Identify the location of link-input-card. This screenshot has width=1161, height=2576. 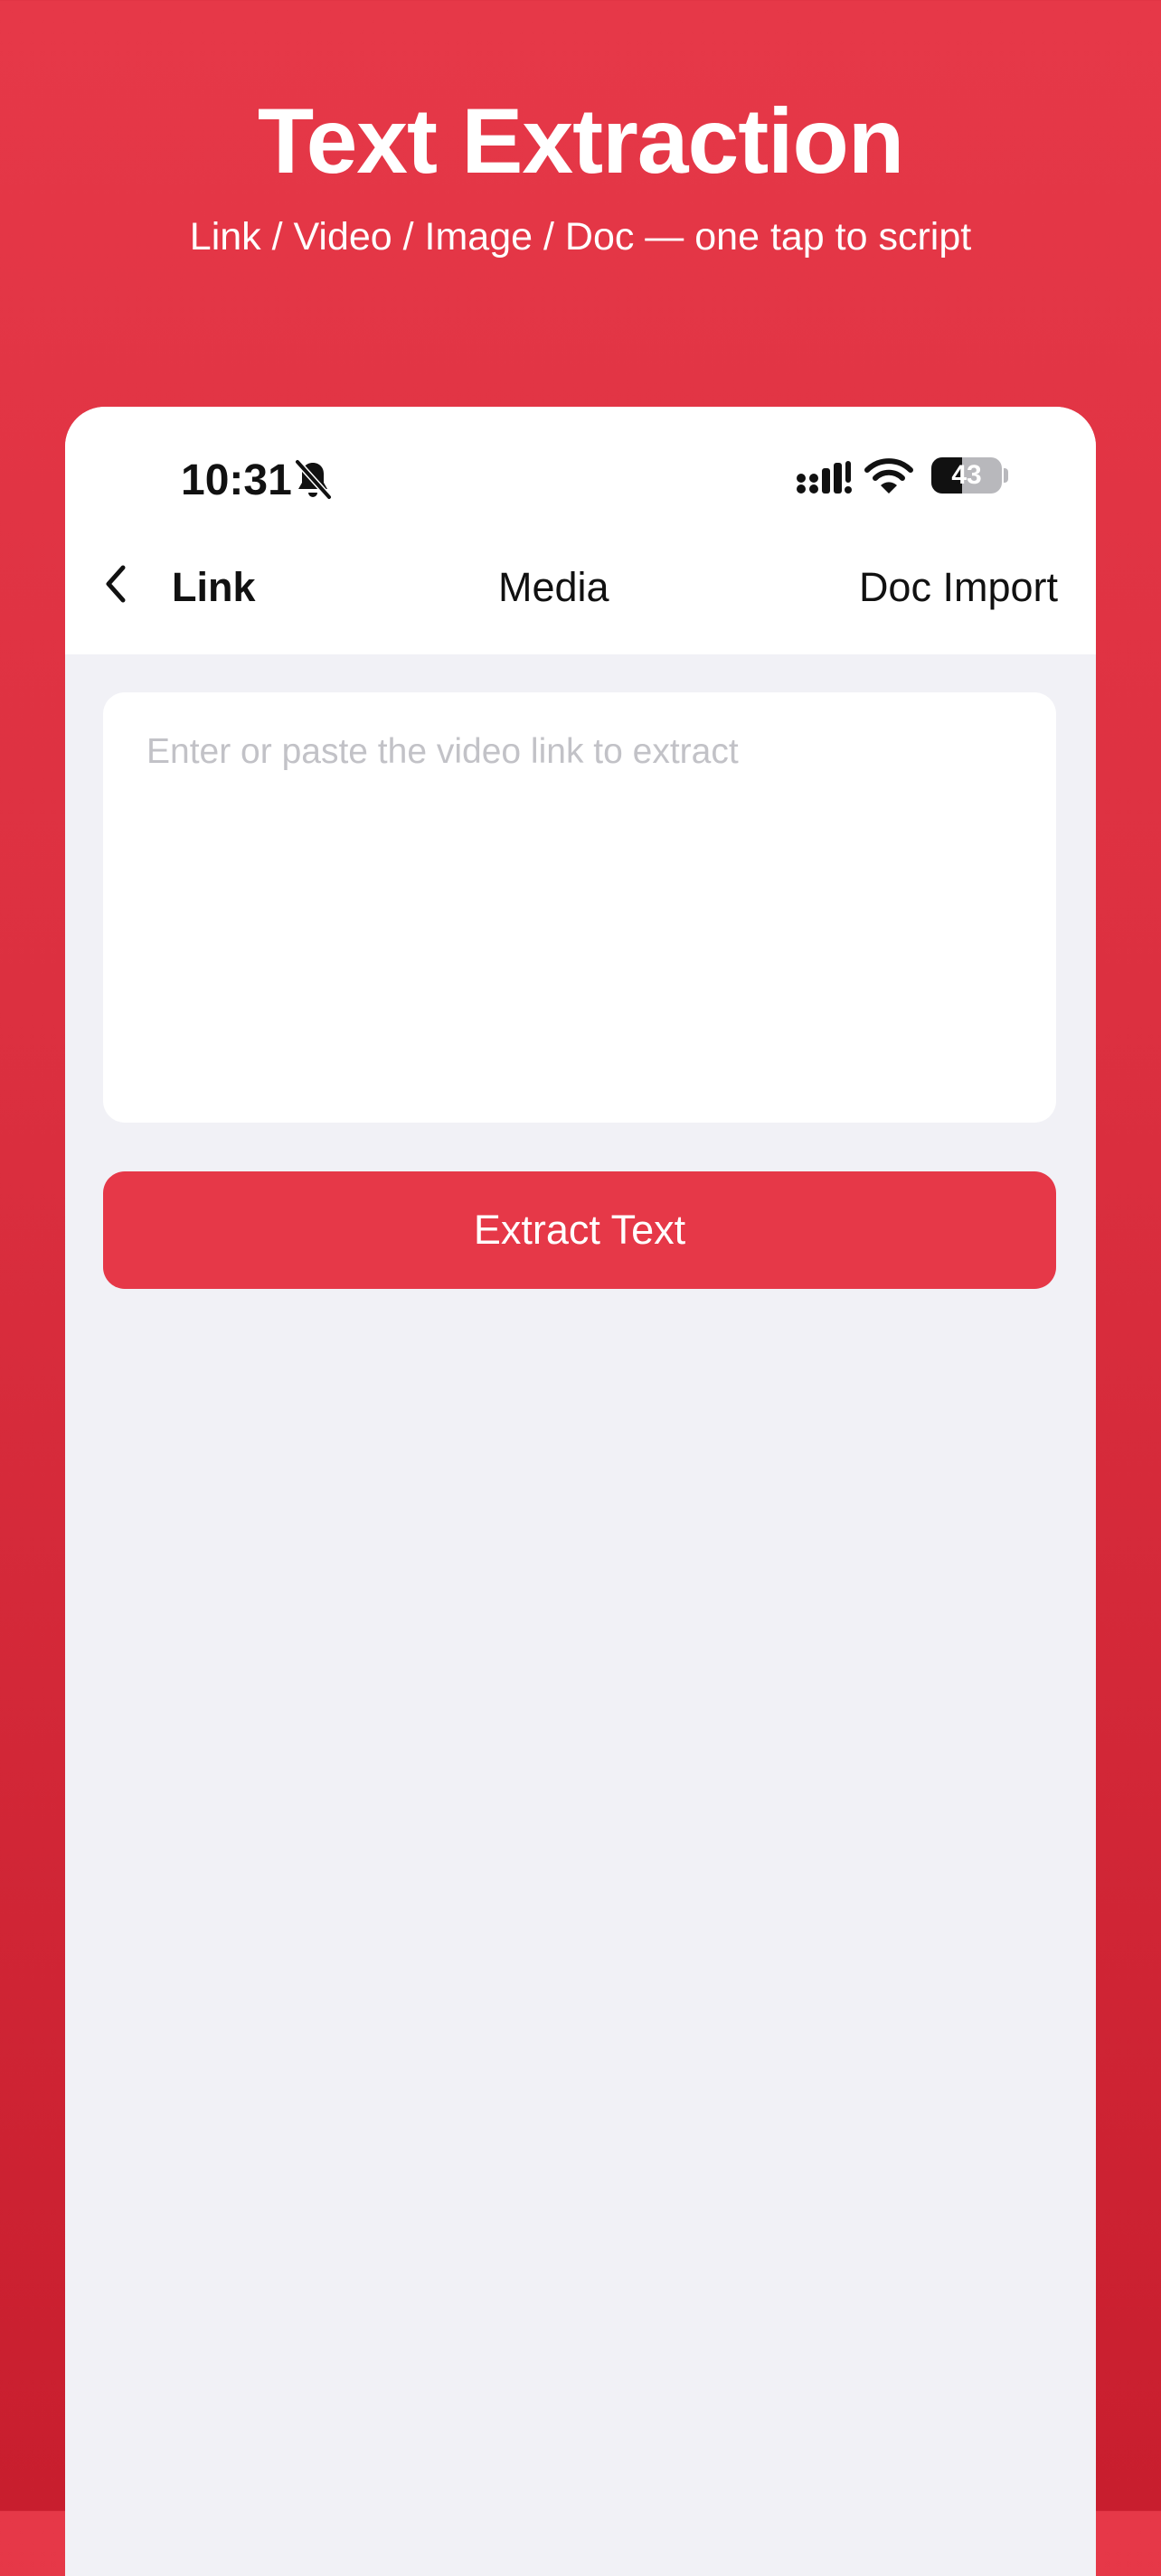
(579, 908).